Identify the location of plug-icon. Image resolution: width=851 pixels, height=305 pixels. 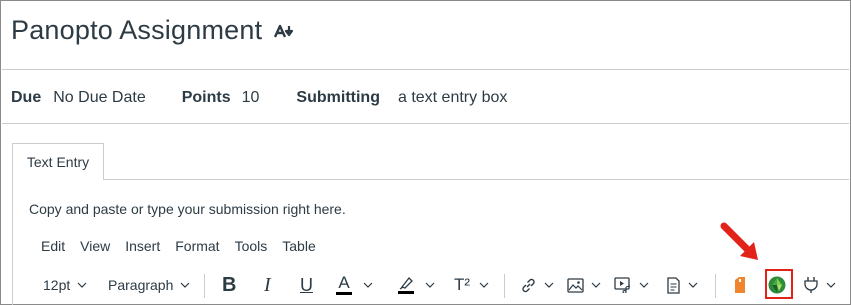
(811, 285).